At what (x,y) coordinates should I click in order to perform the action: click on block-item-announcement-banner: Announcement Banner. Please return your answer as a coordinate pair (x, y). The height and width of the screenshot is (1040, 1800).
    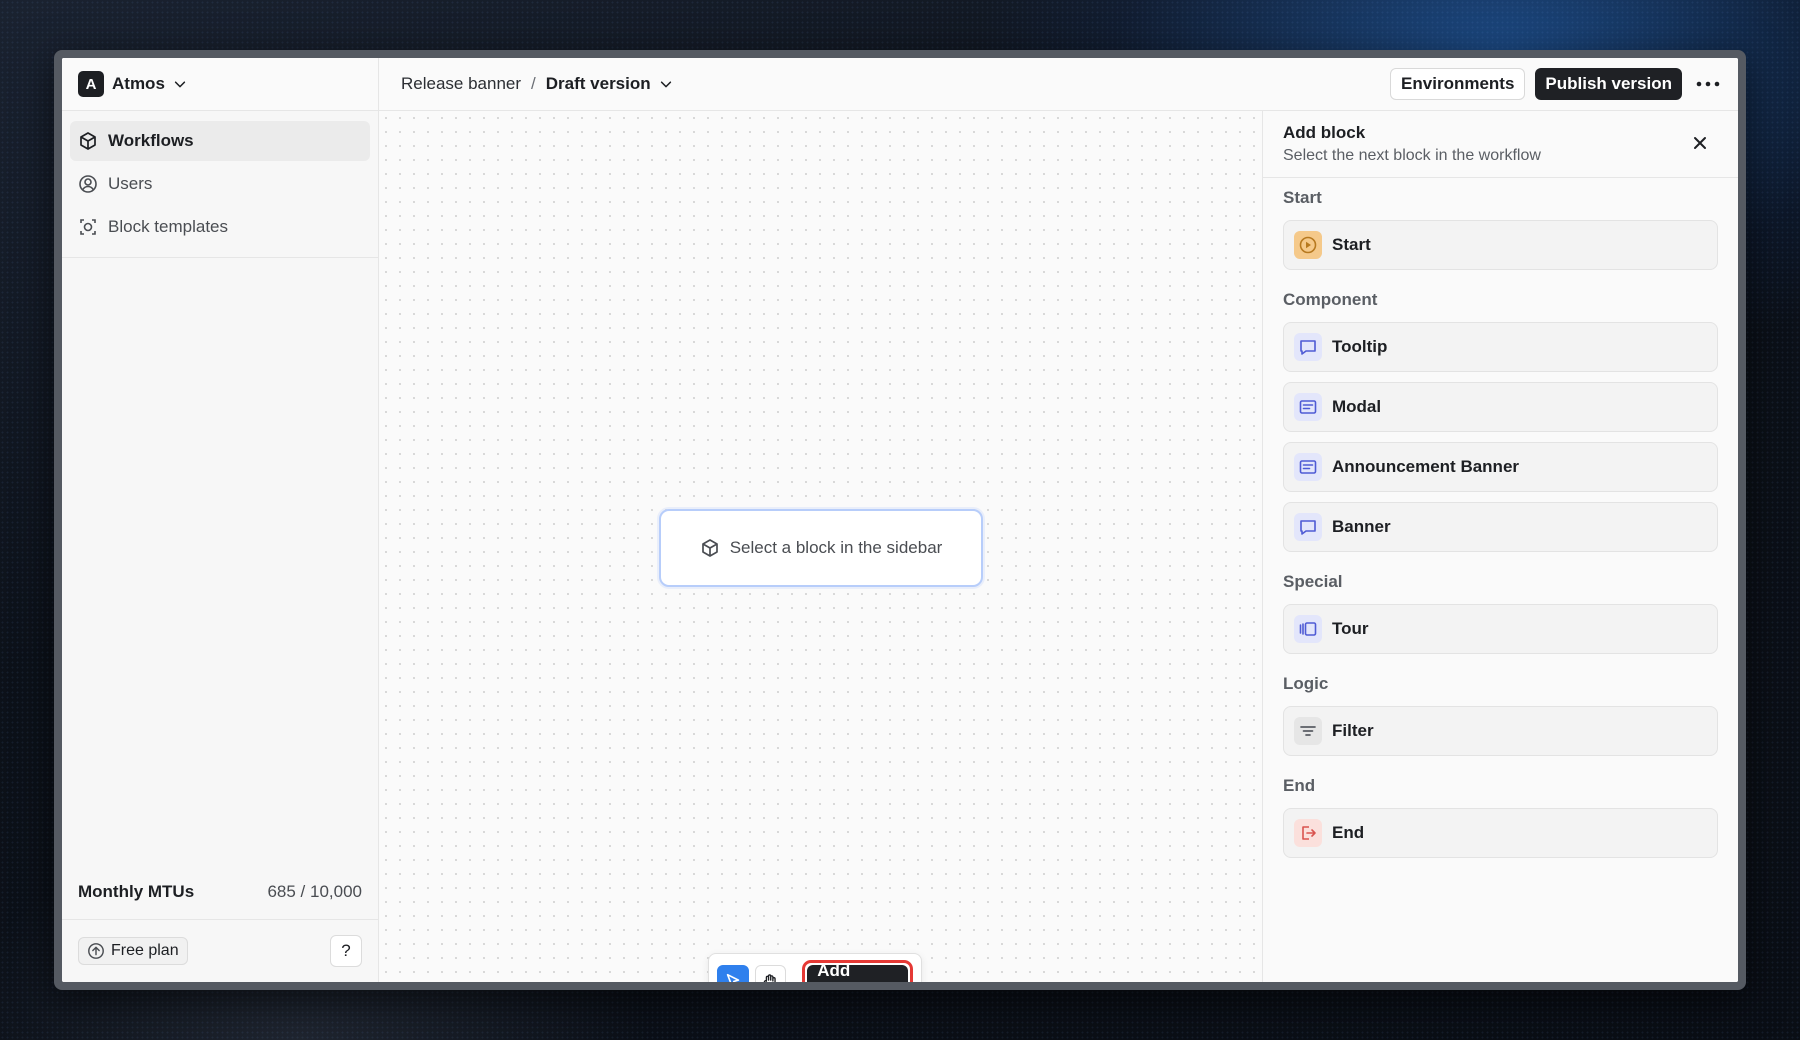
    Looking at the image, I should click on (1500, 467).